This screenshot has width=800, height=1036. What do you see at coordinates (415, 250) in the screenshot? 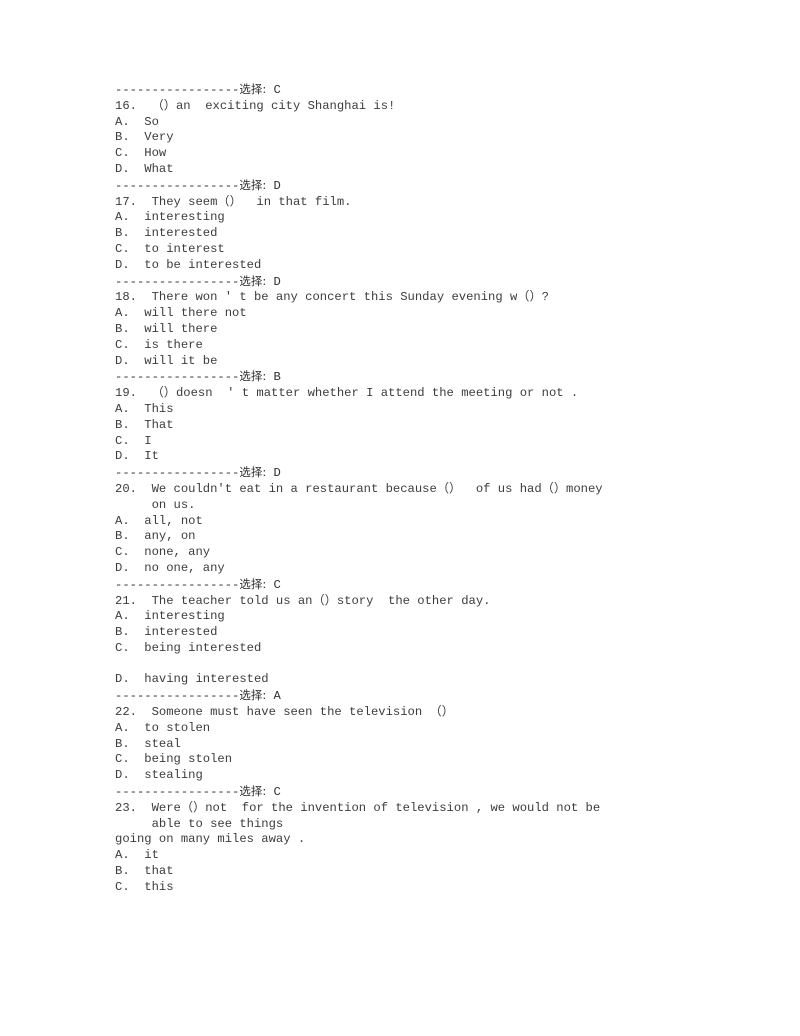
I see `answer-option: C. to interest` at bounding box center [415, 250].